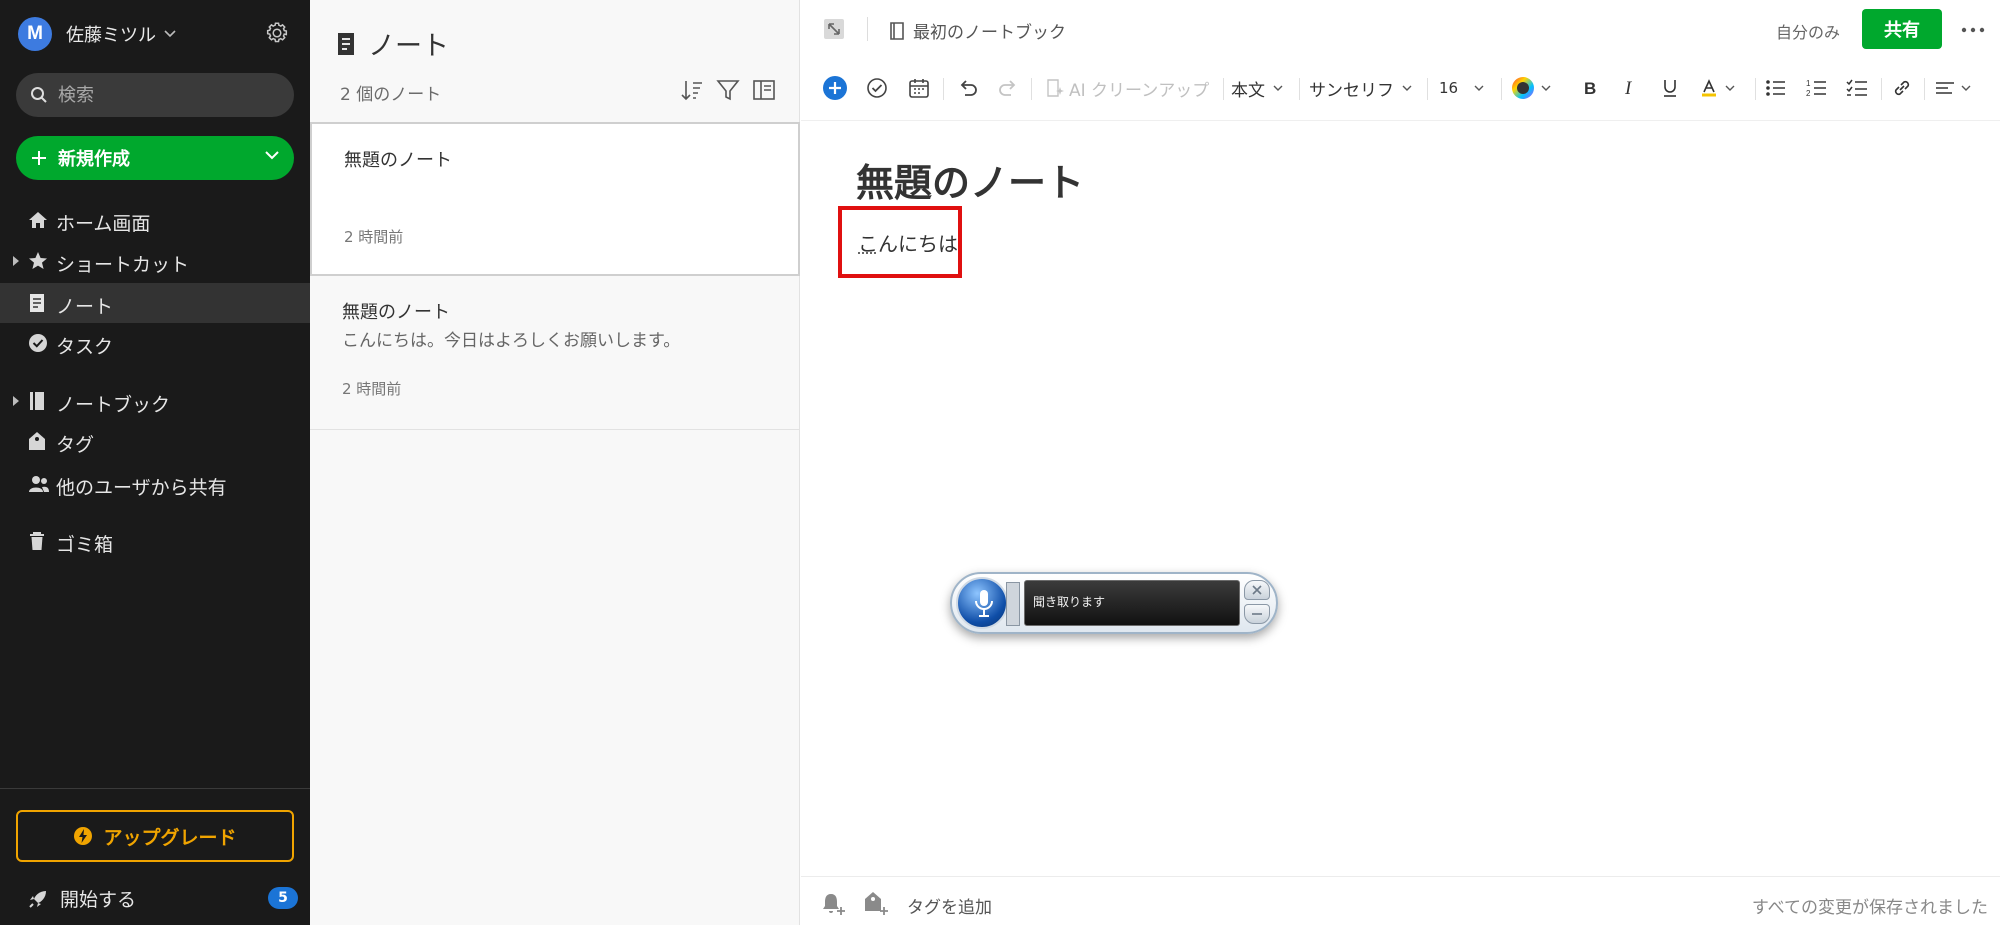 This screenshot has width=2000, height=925. What do you see at coordinates (764, 90) in the screenshot?
I see `layout-icon` at bounding box center [764, 90].